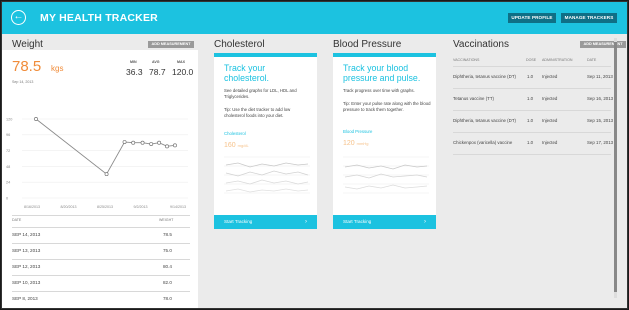 This screenshot has width=629, height=310. I want to click on manage-trackers-button: MANAGE TRACKERS, so click(589, 18).